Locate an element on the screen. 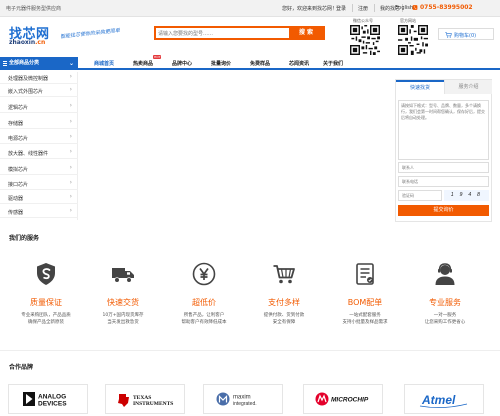 The image size is (500, 416). nav-news: 芯闻资讯 is located at coordinates (299, 63).